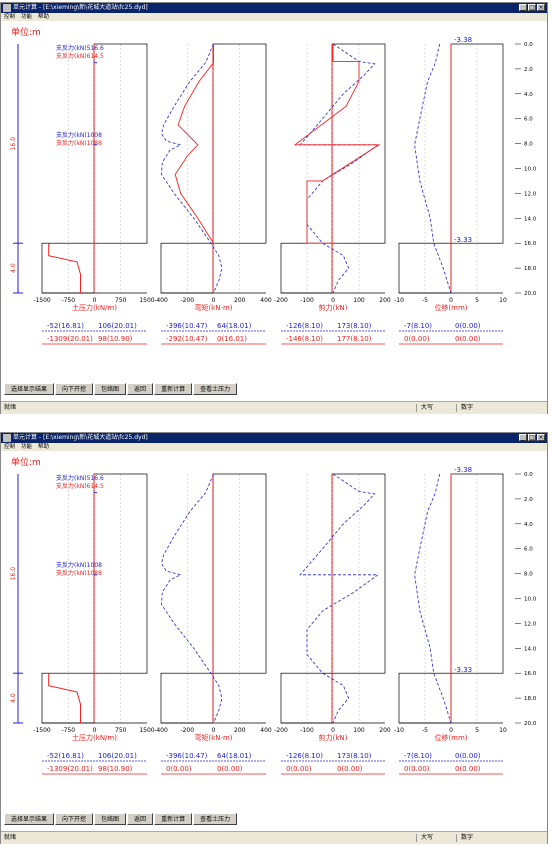 Image resolution: width=554 pixels, height=846 pixels. I want to click on axis-tick-label: 100, so click(359, 300).